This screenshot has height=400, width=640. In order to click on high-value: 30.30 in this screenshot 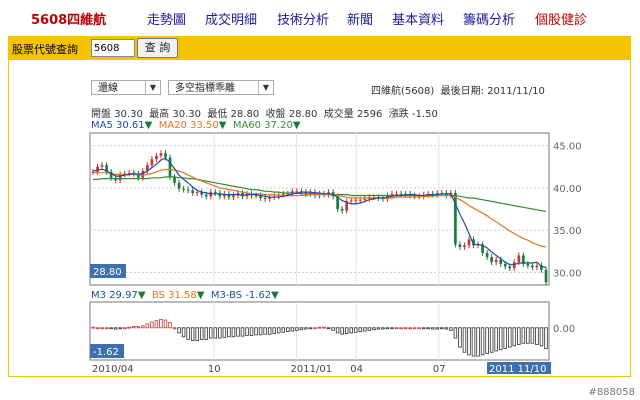, I will do `click(187, 114)`.